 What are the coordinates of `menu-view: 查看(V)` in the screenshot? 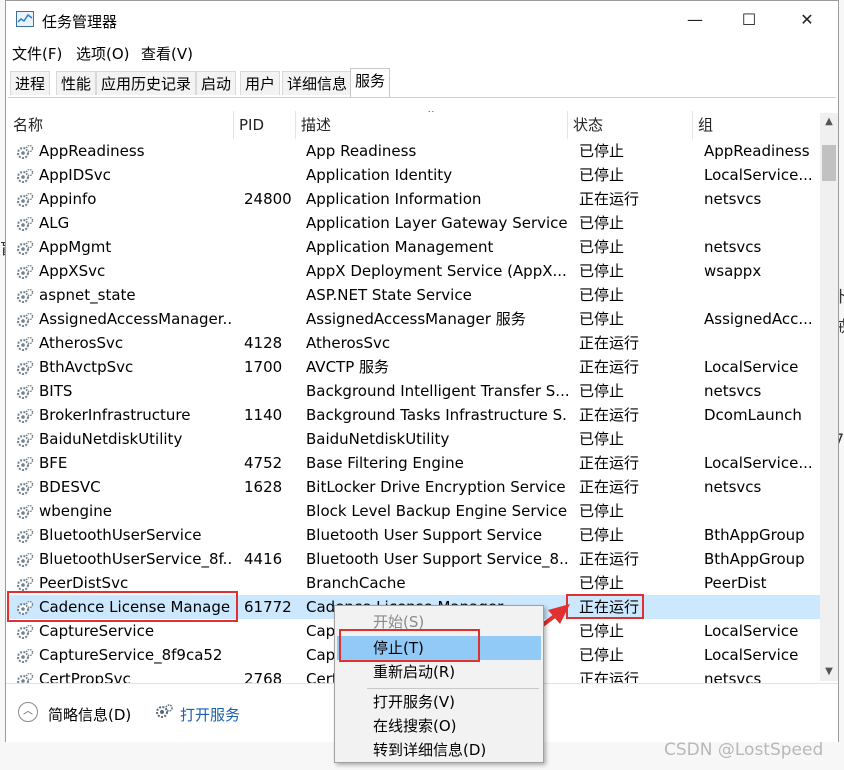 It's located at (167, 53).